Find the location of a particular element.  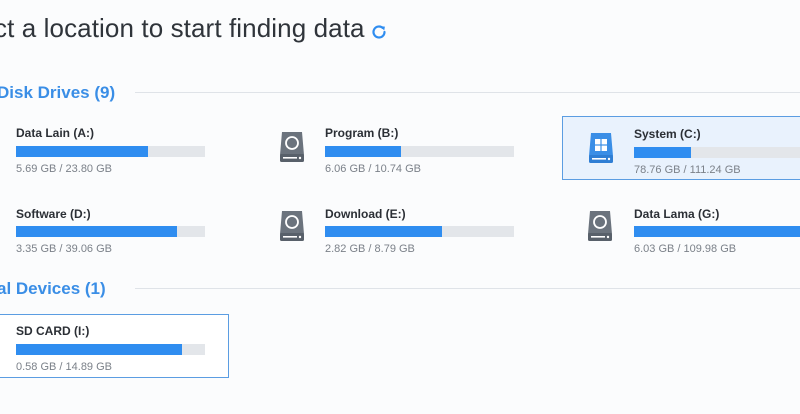

drive-name: Program (B:) is located at coordinates (362, 133).